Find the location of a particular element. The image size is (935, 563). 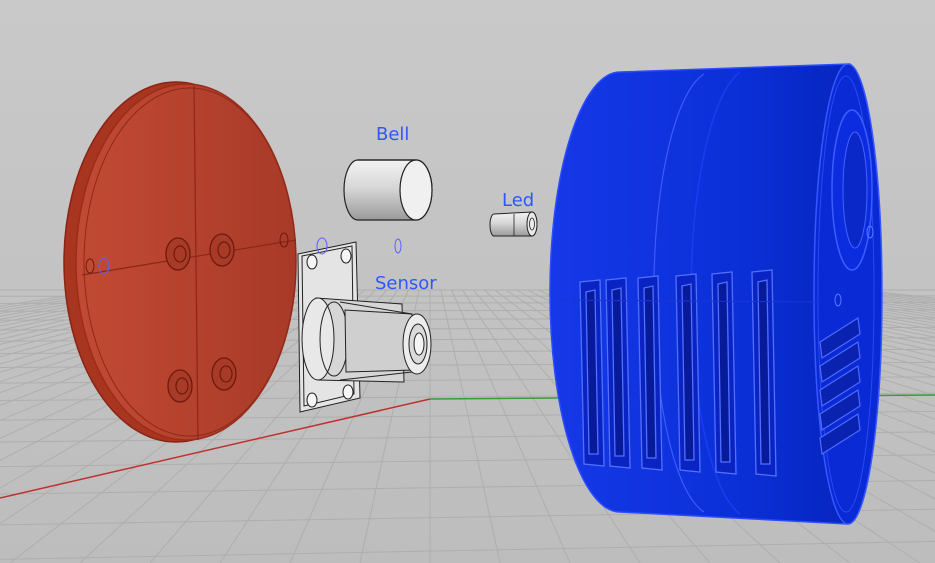

bell-label: Bell is located at coordinates (393, 134).